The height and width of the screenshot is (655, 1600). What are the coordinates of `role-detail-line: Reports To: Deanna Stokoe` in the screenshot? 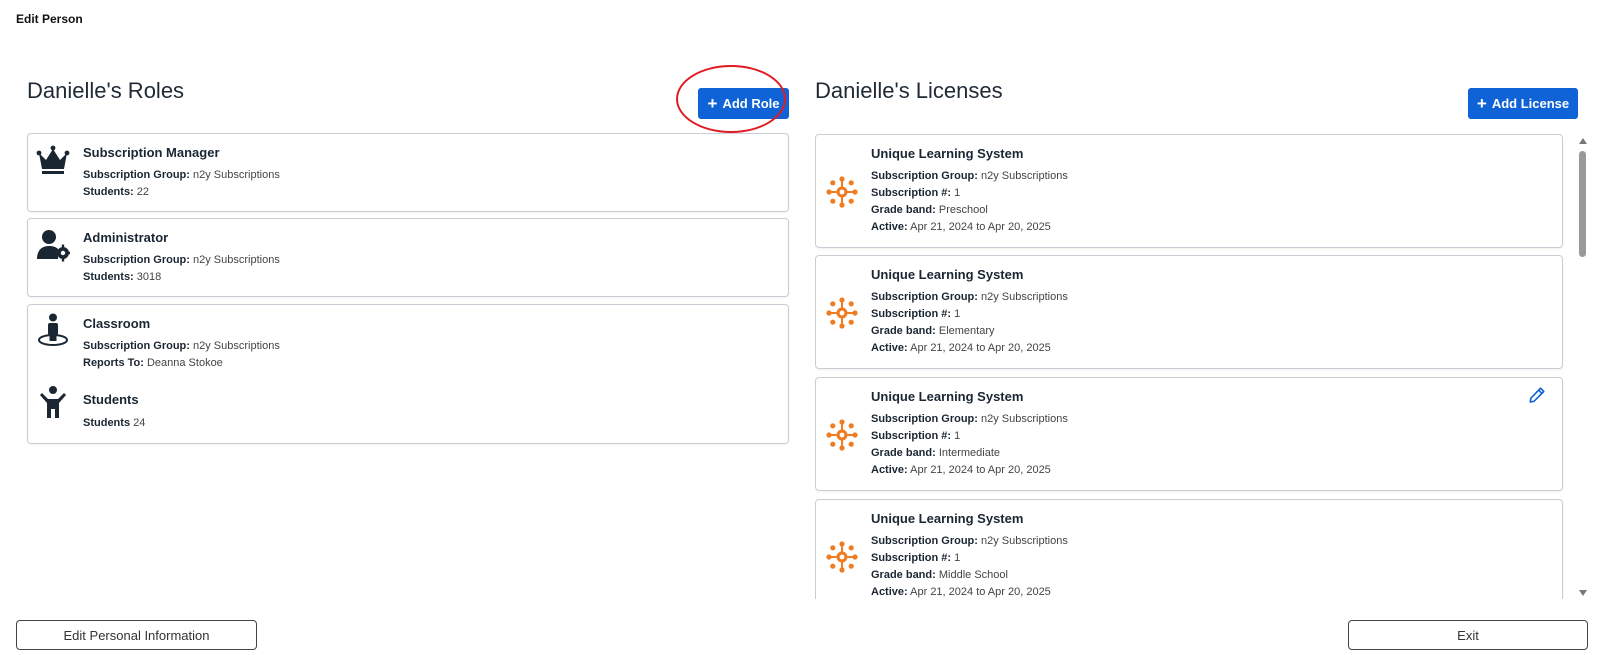 It's located at (153, 363).